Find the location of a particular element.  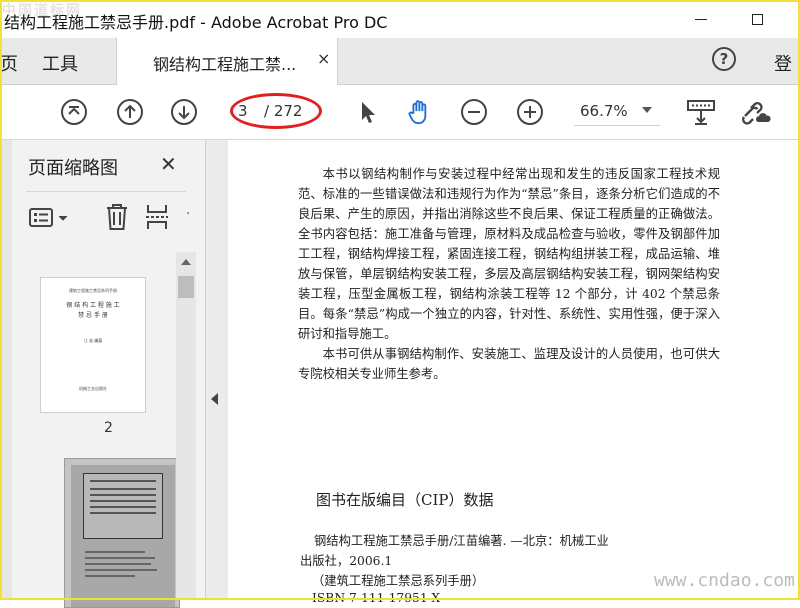

next-page-icon is located at coordinates (184, 112).